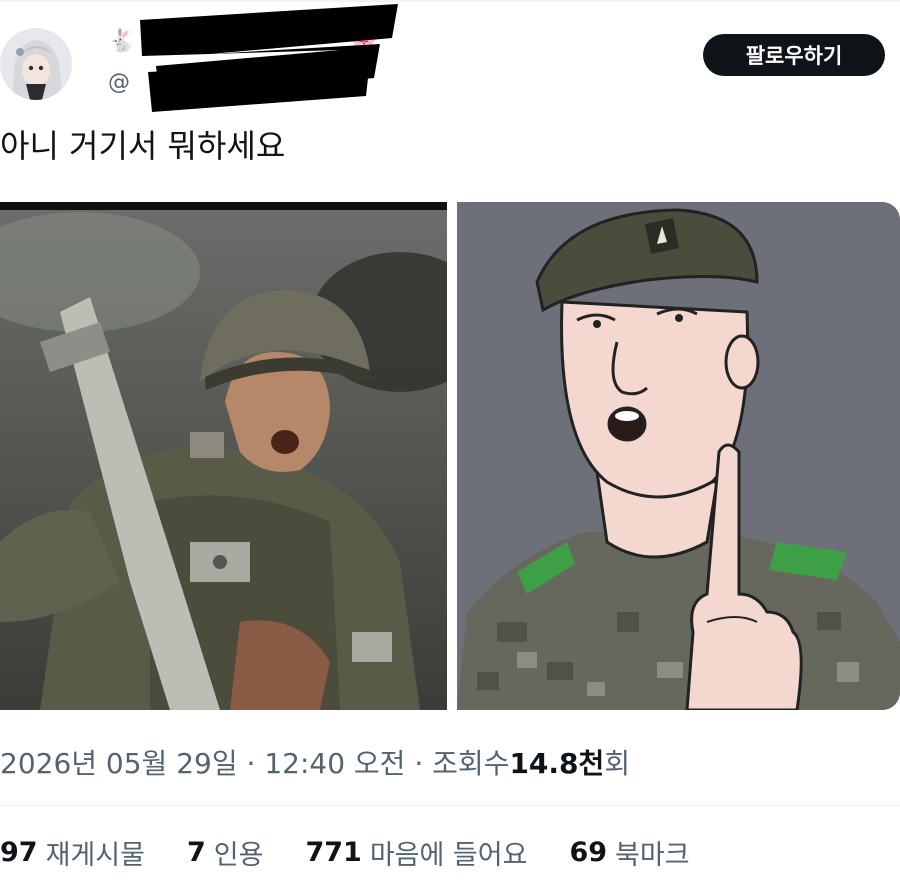 This screenshot has height=892, width=900. Describe the element at coordinates (448, 855) in the screenshot. I see `stat-label: 마음에 들어요` at that location.